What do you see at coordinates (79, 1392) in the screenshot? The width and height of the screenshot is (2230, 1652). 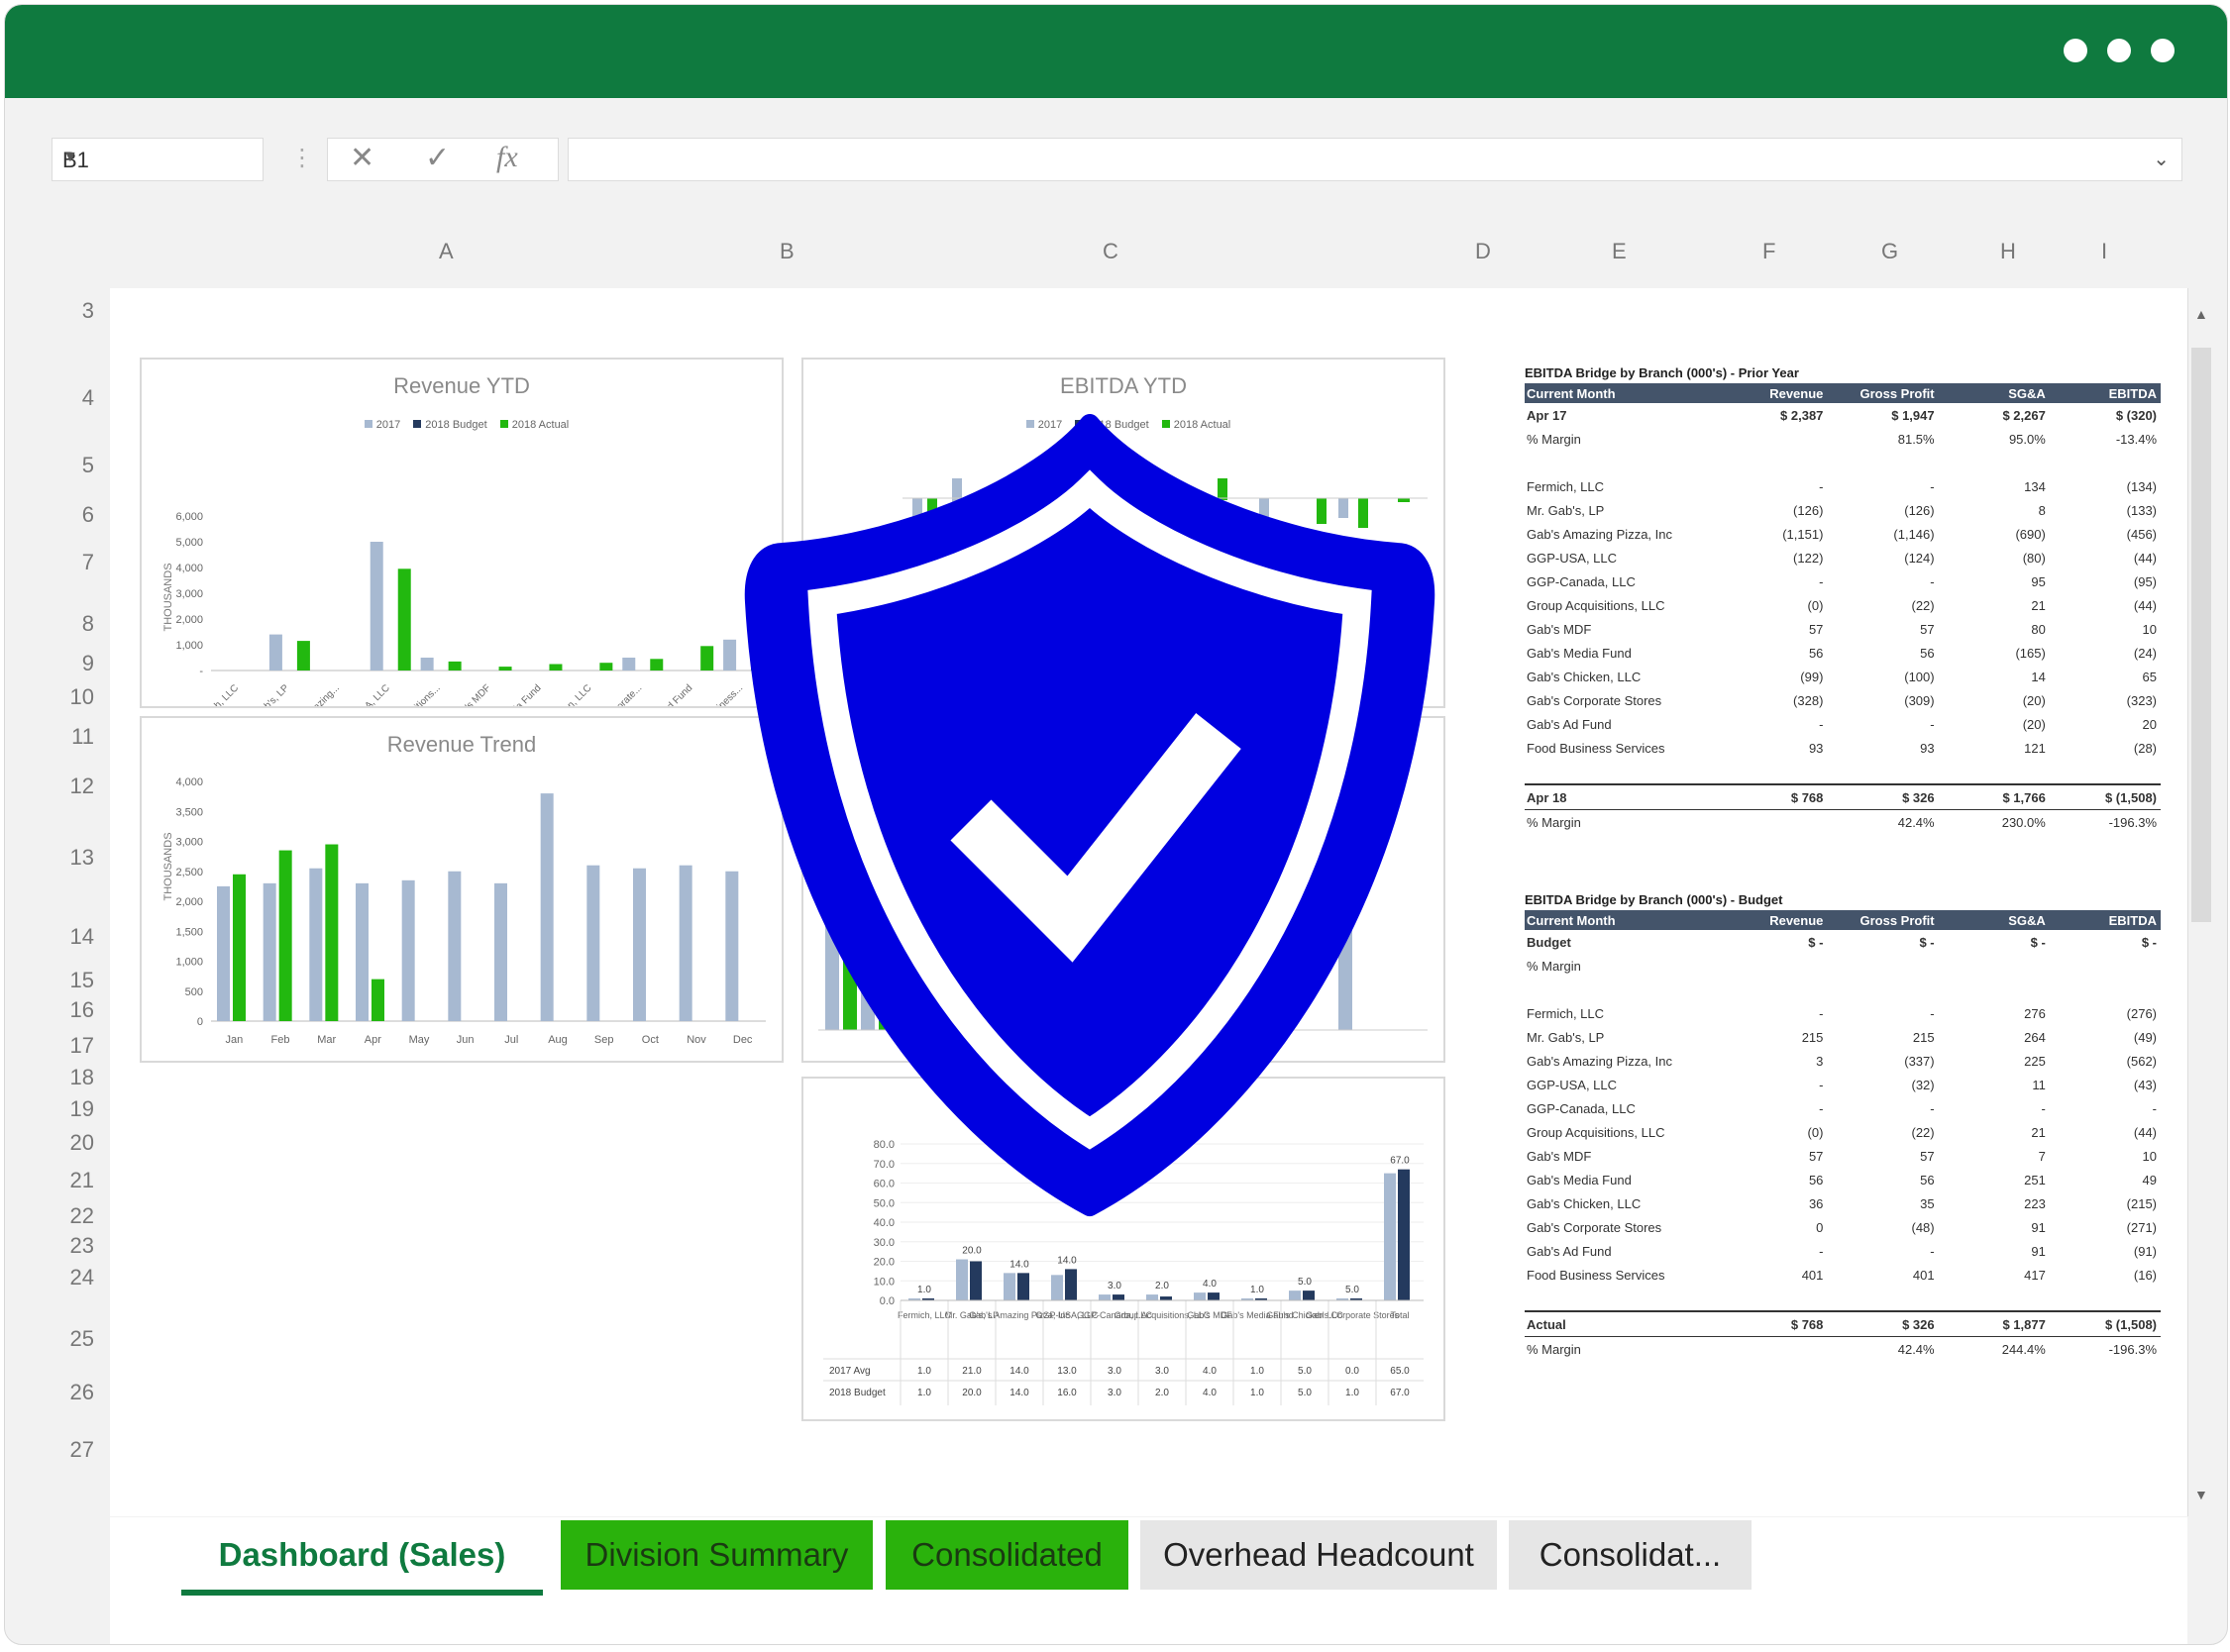 I see `row-header: 26` at bounding box center [79, 1392].